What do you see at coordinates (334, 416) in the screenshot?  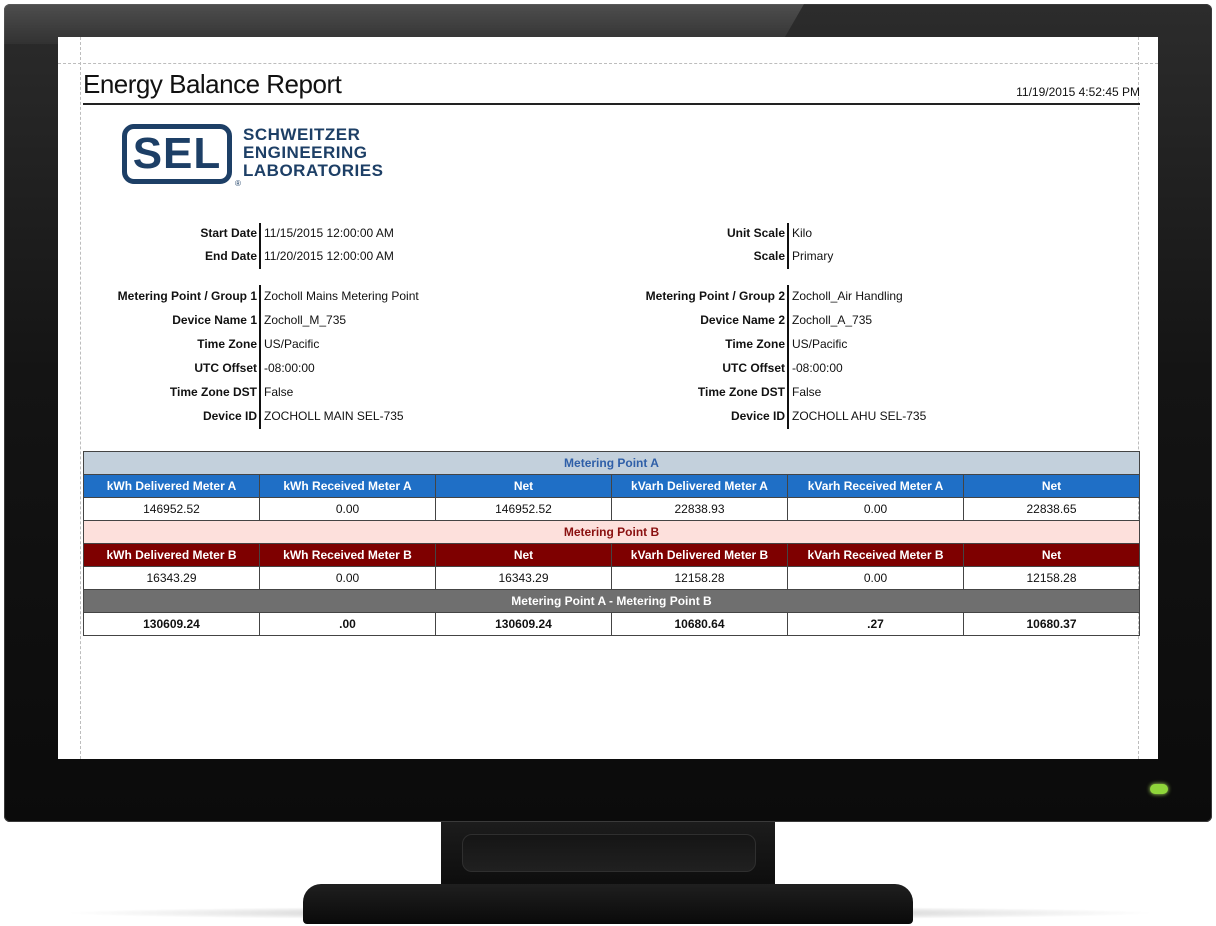 I see `info-value: ZOCHOLL MAIN SEL-735` at bounding box center [334, 416].